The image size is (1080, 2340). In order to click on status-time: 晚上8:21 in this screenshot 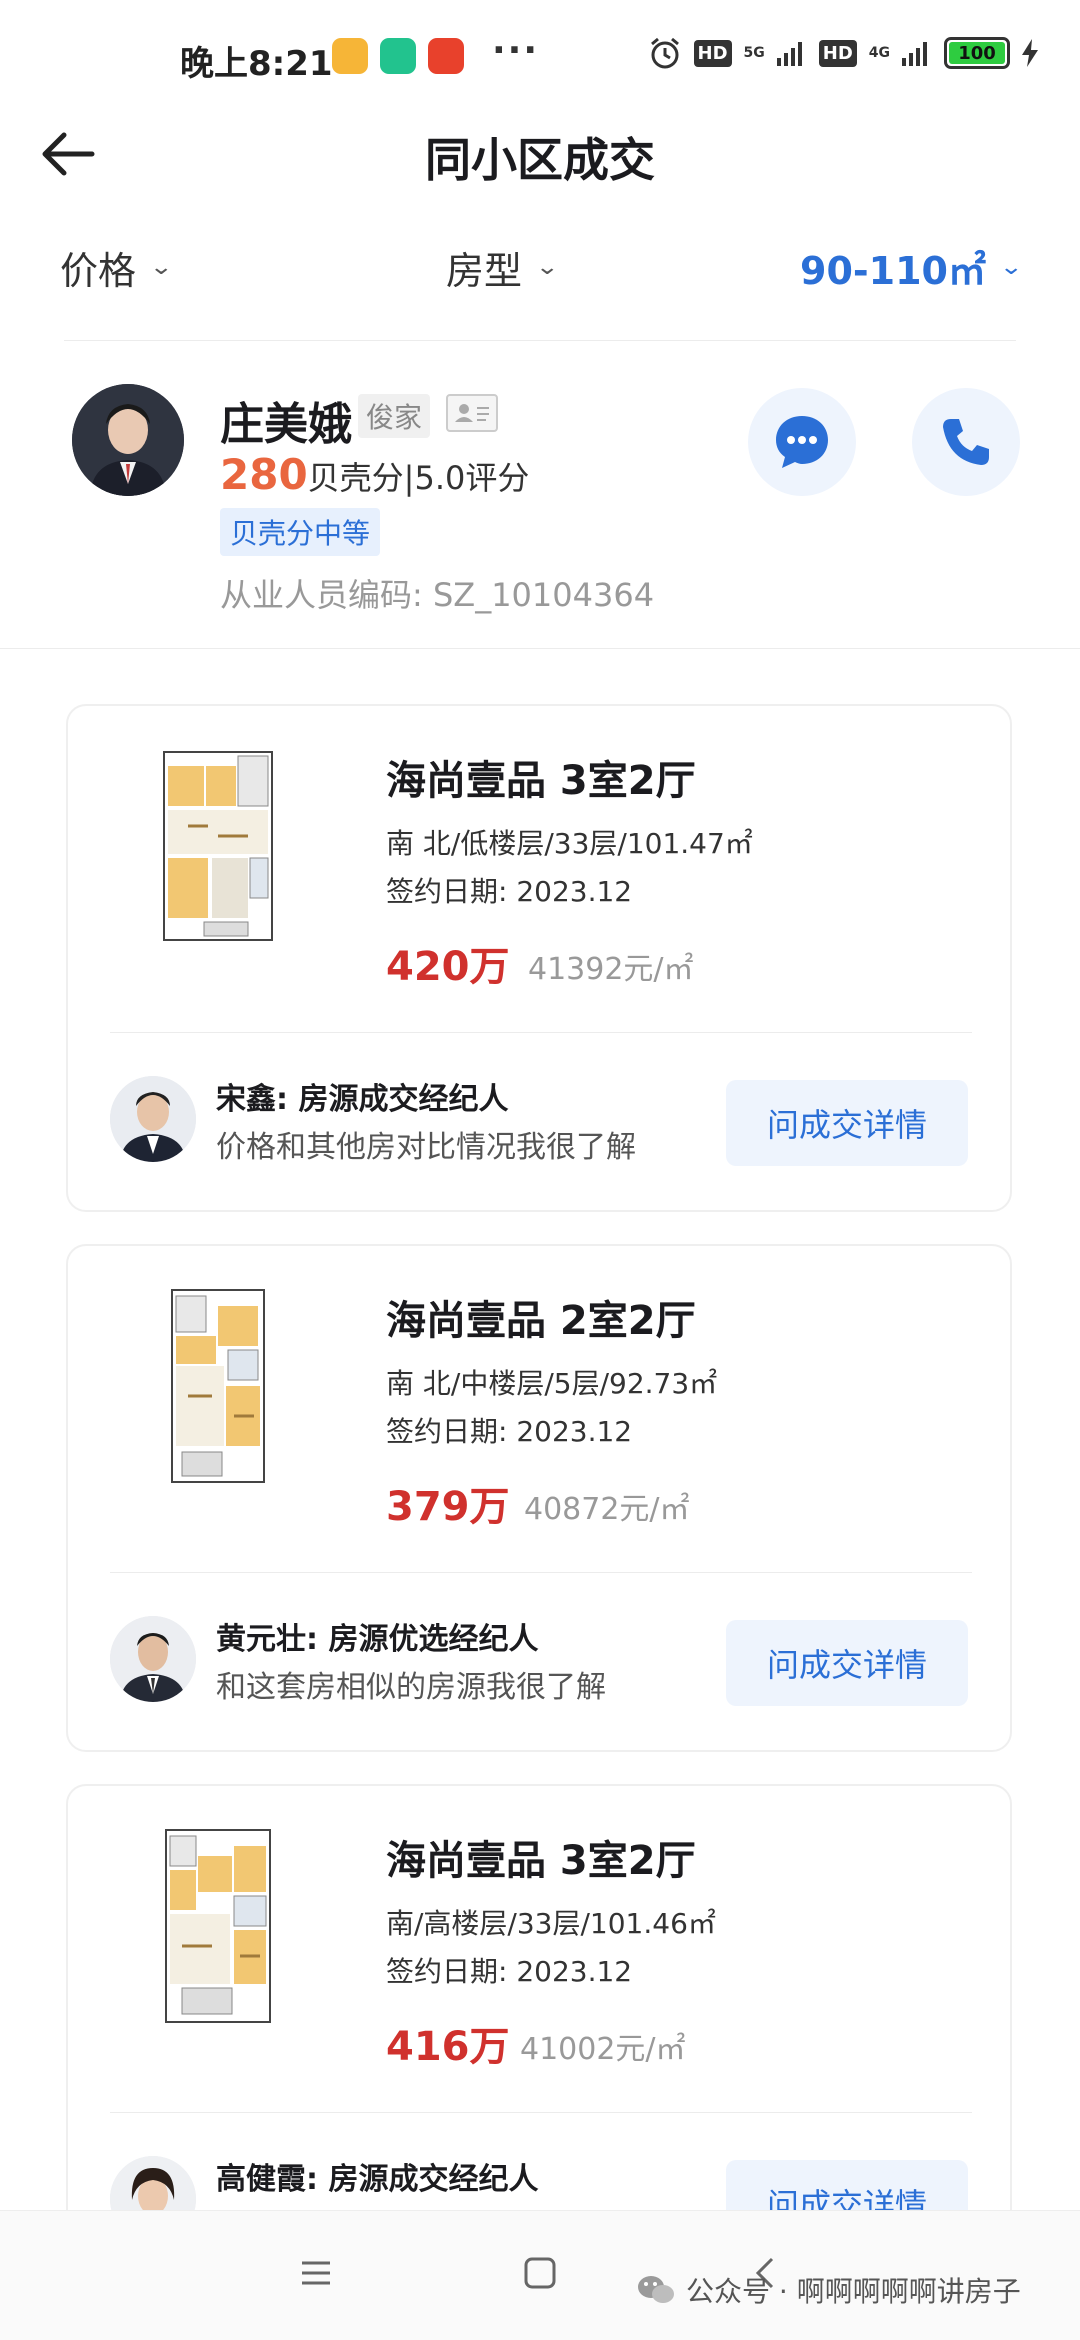, I will do `click(256, 64)`.